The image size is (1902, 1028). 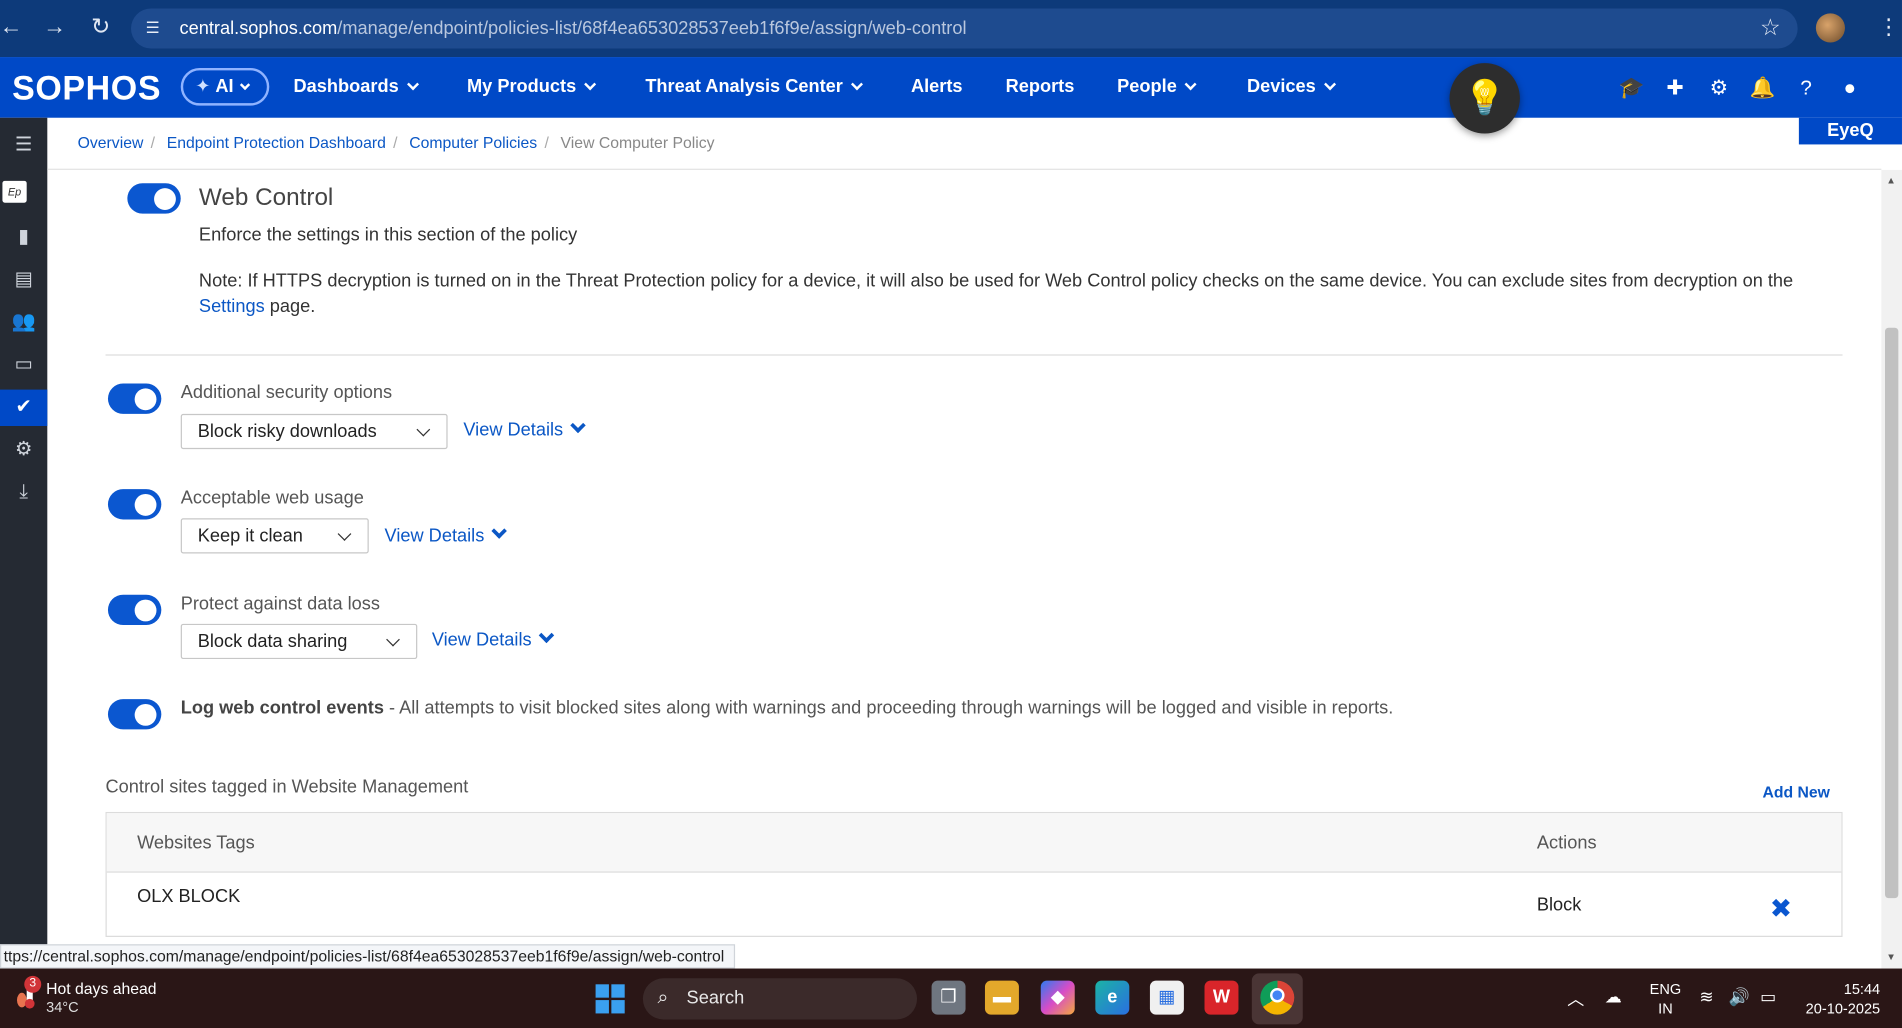 What do you see at coordinates (473, 143) in the screenshot?
I see `breadcrumb-computer-policies: Computer Policies` at bounding box center [473, 143].